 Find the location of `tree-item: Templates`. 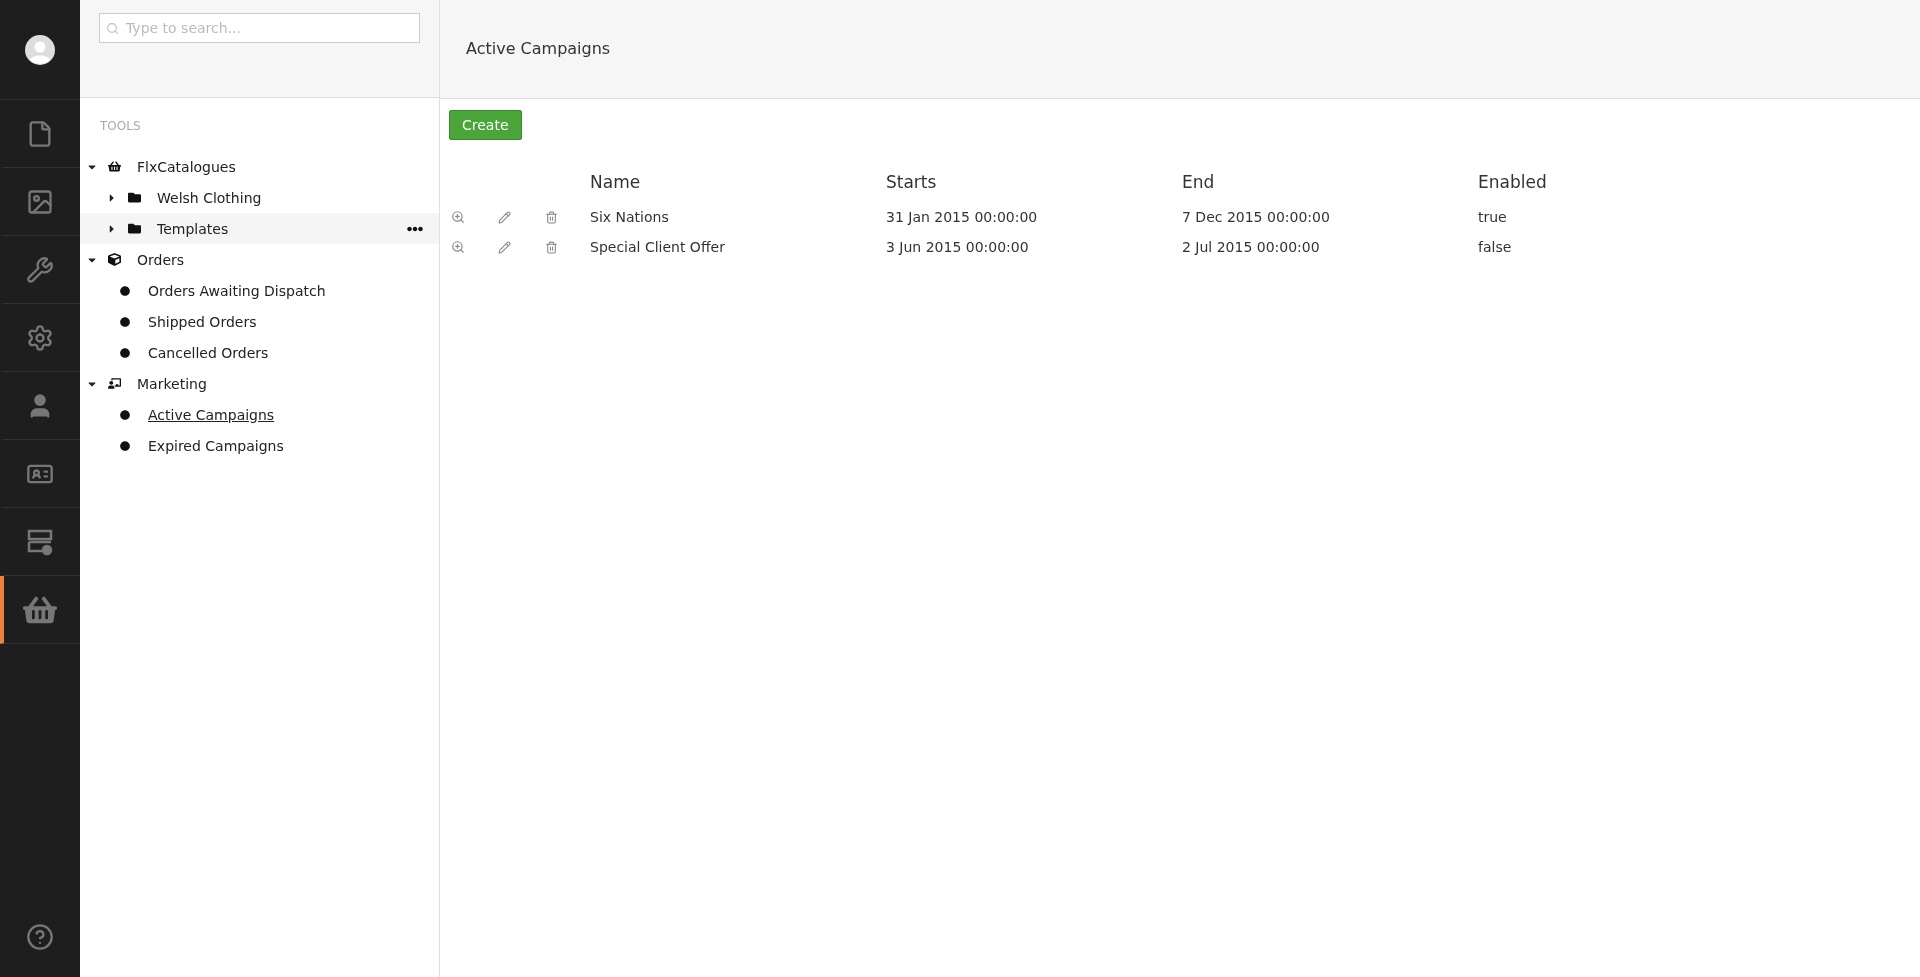

tree-item: Templates is located at coordinates (193, 228).